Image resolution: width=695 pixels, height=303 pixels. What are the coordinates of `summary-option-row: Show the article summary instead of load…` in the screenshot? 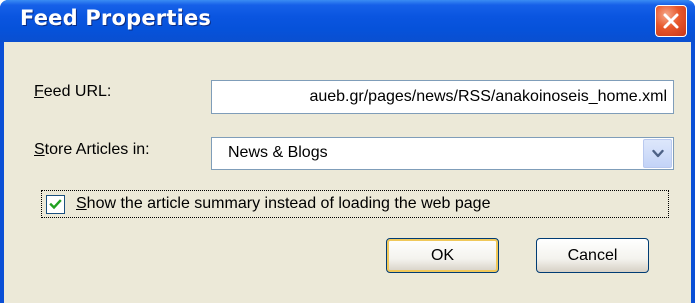 It's located at (355, 204).